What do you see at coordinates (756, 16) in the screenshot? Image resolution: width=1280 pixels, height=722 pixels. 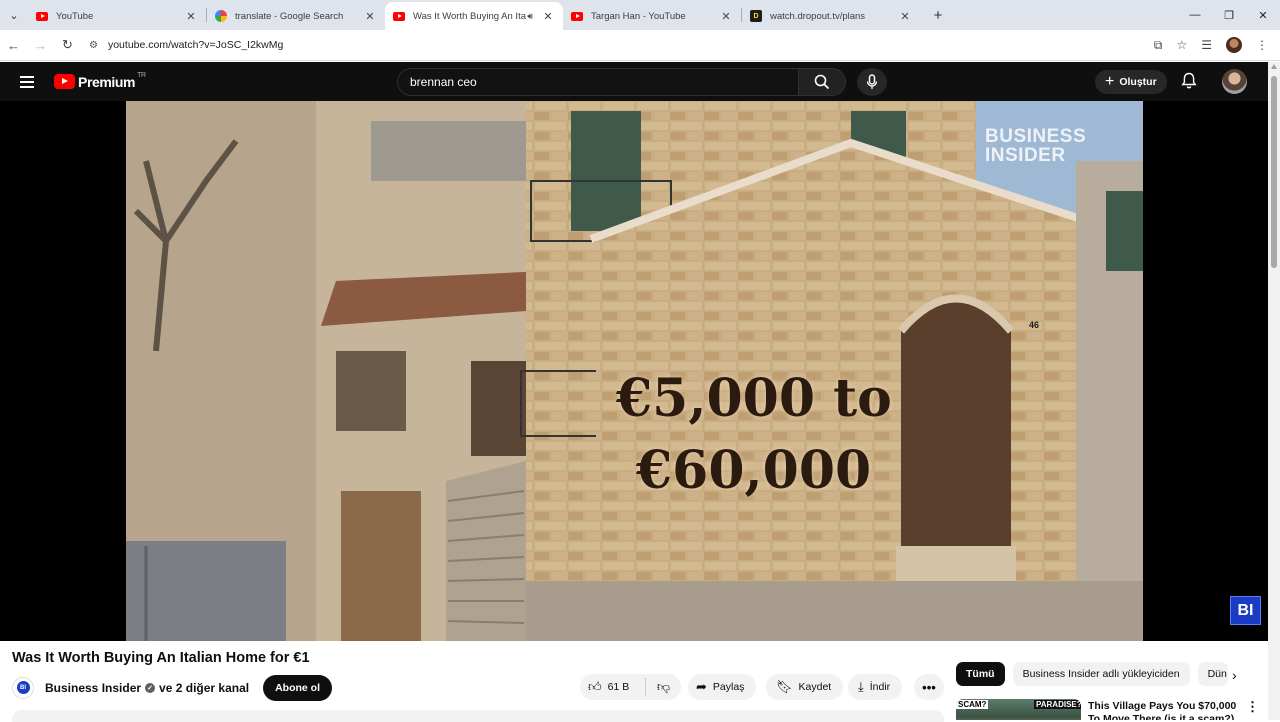 I see `dropout-icon: D` at bounding box center [756, 16].